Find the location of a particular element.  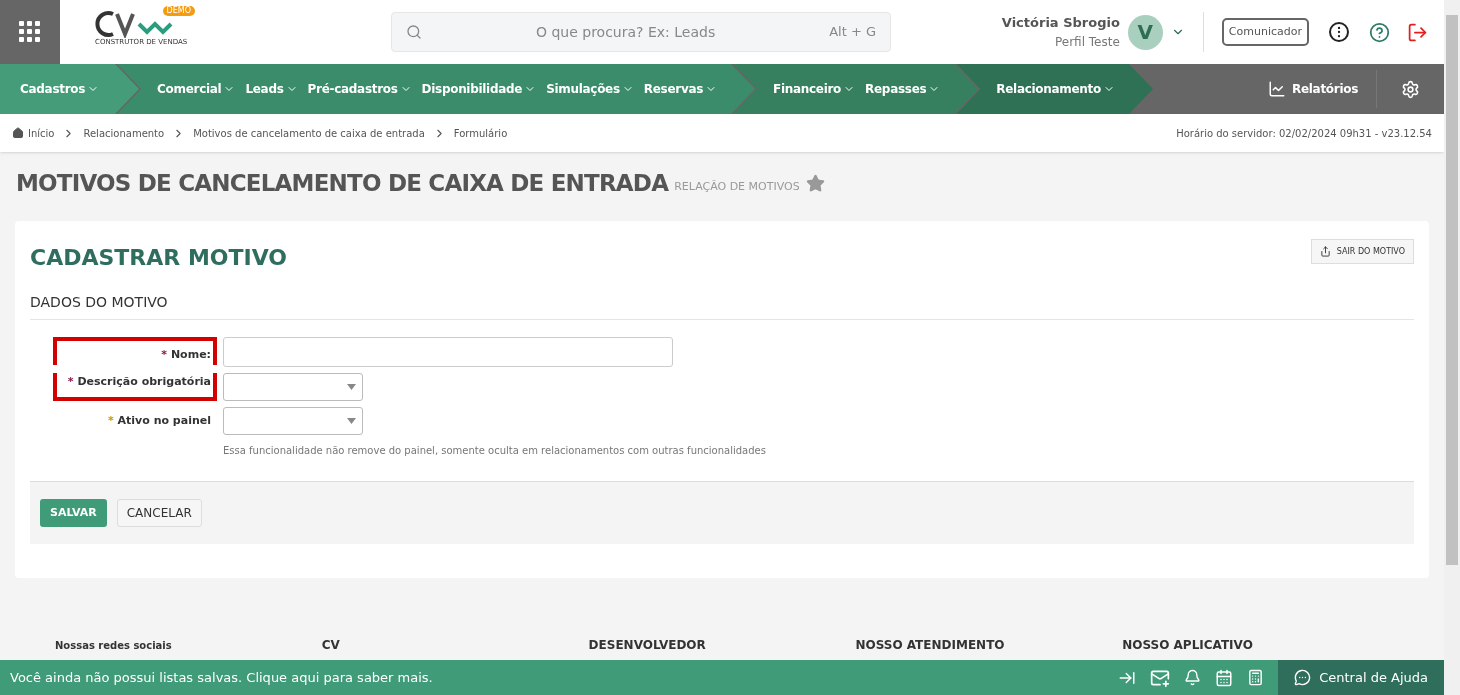

nav-menu-item: Comercial is located at coordinates (196, 89).